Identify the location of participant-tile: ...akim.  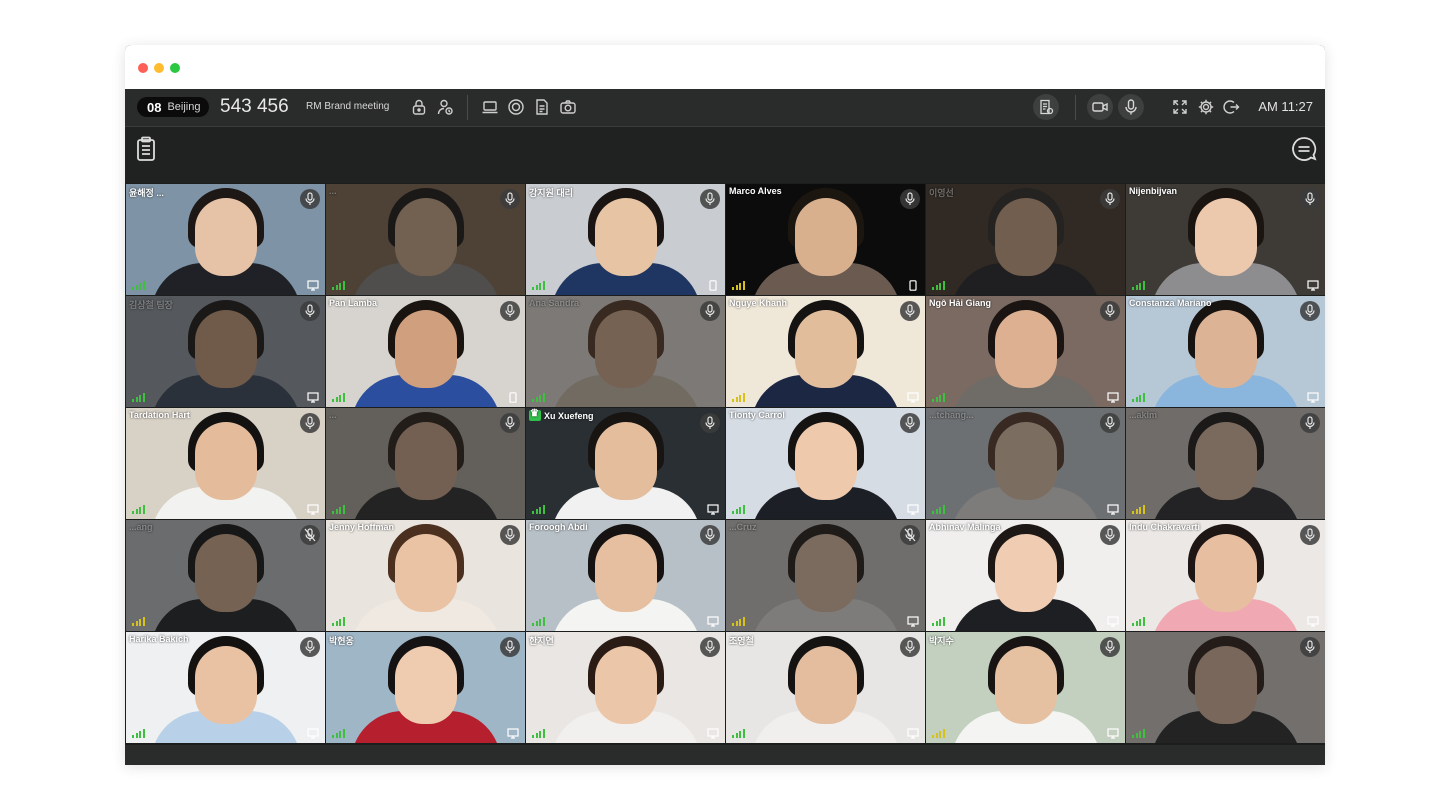
(1225, 463).